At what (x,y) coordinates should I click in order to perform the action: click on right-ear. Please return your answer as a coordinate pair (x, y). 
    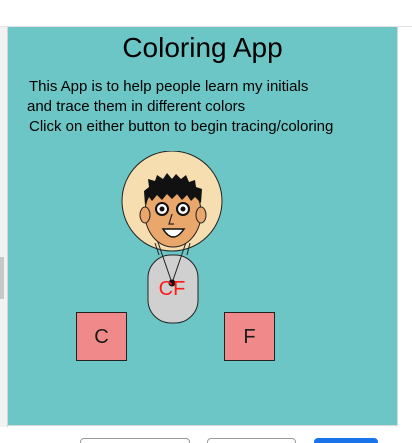
    Looking at the image, I should click on (201, 215).